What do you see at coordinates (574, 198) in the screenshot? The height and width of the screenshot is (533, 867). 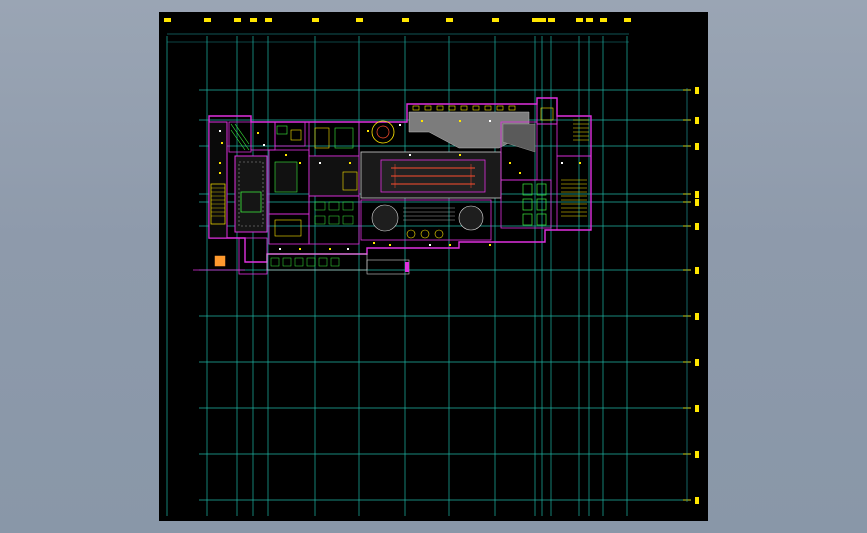 I see `right-room-c-stair` at bounding box center [574, 198].